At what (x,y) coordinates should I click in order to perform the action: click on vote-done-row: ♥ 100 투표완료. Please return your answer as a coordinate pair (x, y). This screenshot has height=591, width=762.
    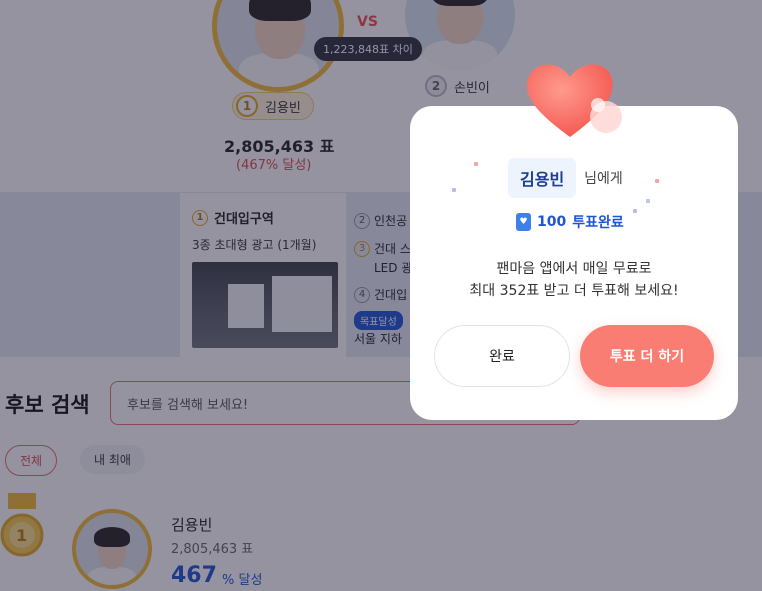
    Looking at the image, I should click on (570, 222).